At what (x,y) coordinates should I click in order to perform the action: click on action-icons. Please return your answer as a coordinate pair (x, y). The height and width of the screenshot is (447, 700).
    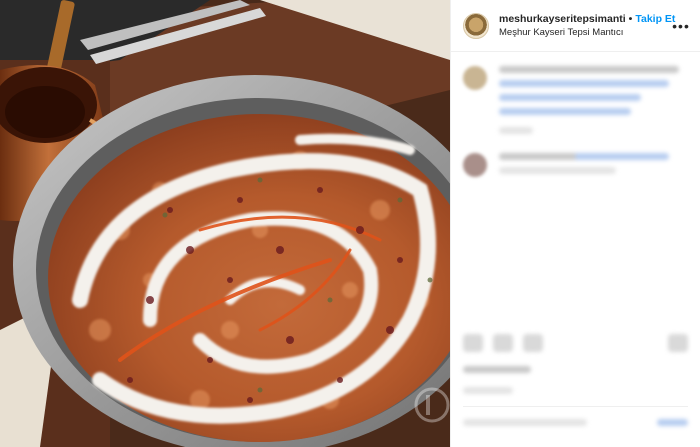
    Looking at the image, I should click on (575, 343).